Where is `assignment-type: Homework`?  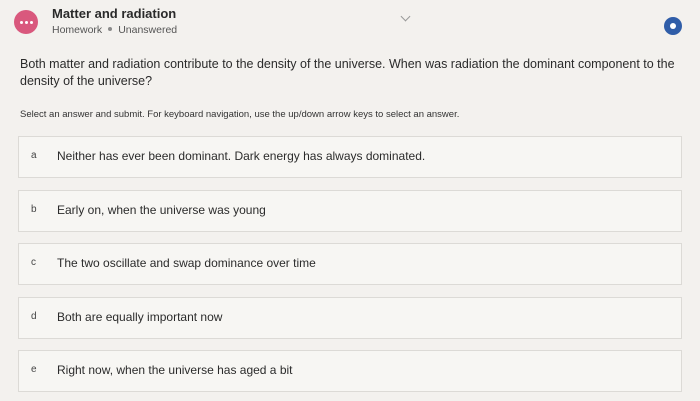
assignment-type: Homework is located at coordinates (77, 30).